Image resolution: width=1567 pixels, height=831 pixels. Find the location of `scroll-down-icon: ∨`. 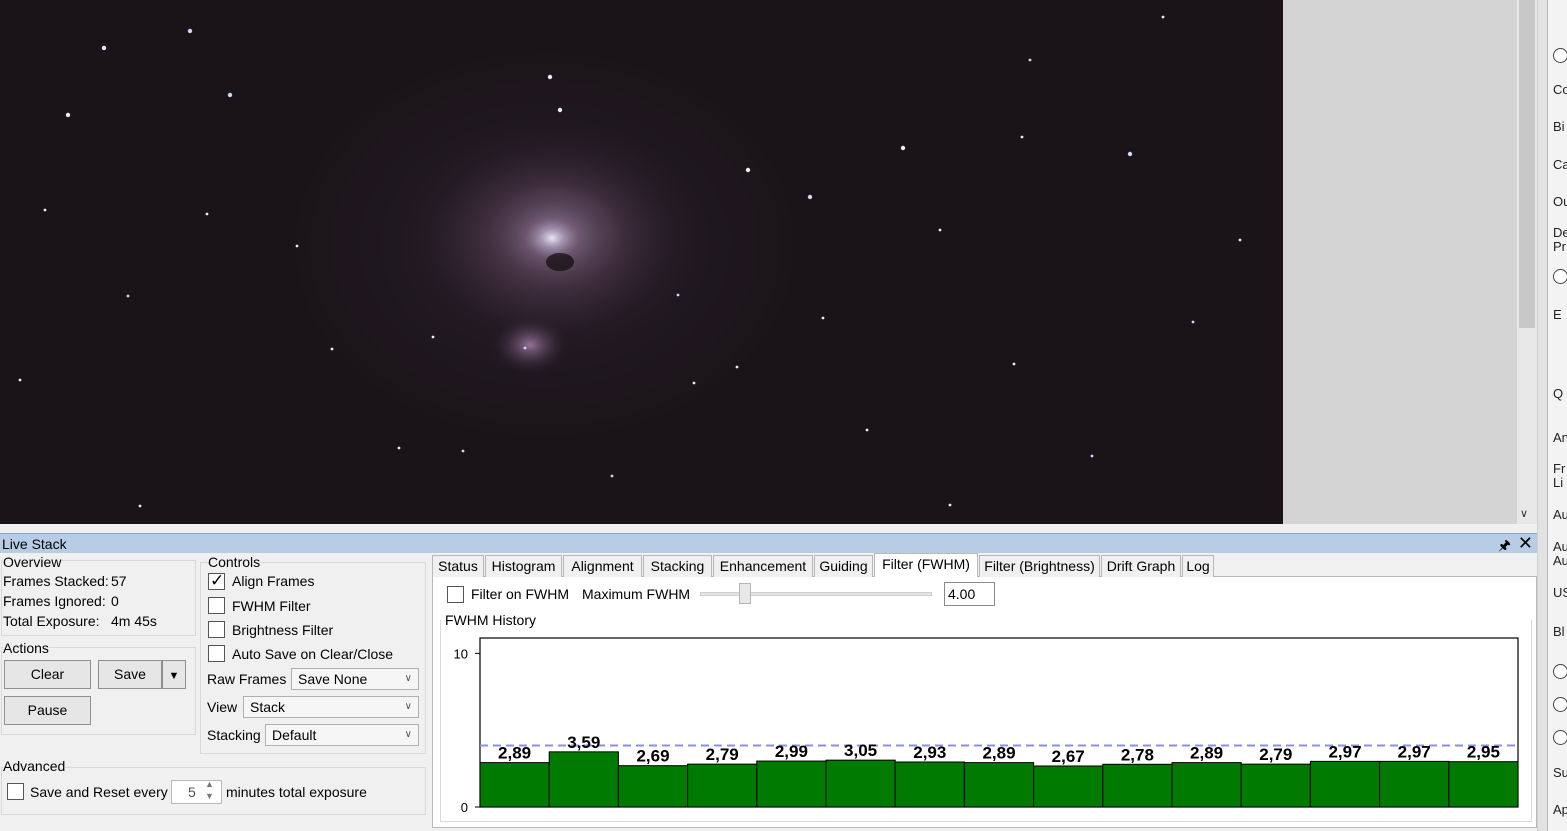

scroll-down-icon: ∨ is located at coordinates (1524, 513).